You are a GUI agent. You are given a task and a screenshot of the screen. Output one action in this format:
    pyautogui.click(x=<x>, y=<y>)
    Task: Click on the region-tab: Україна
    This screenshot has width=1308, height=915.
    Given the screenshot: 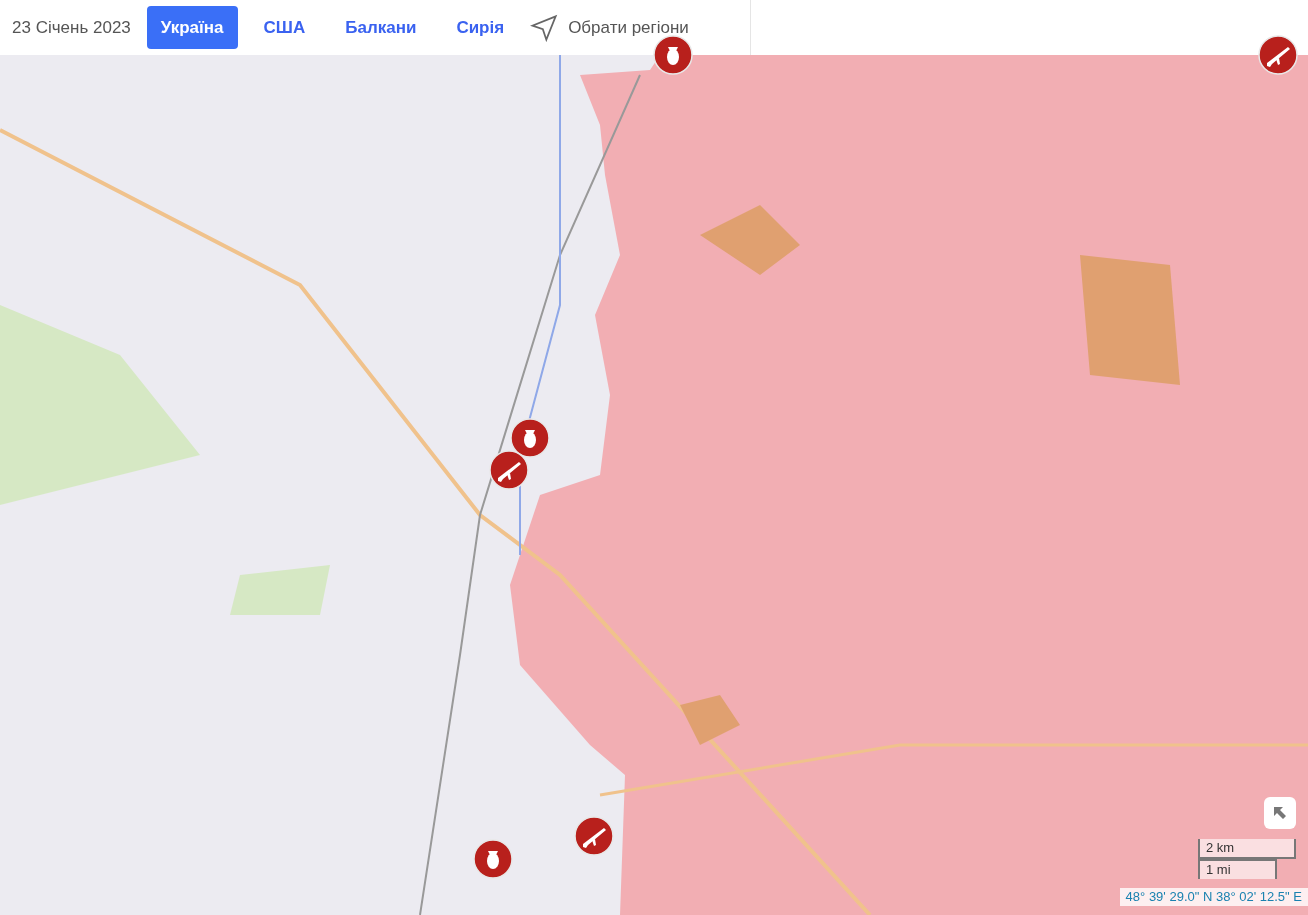 What is the action you would take?
    pyautogui.click(x=192, y=27)
    